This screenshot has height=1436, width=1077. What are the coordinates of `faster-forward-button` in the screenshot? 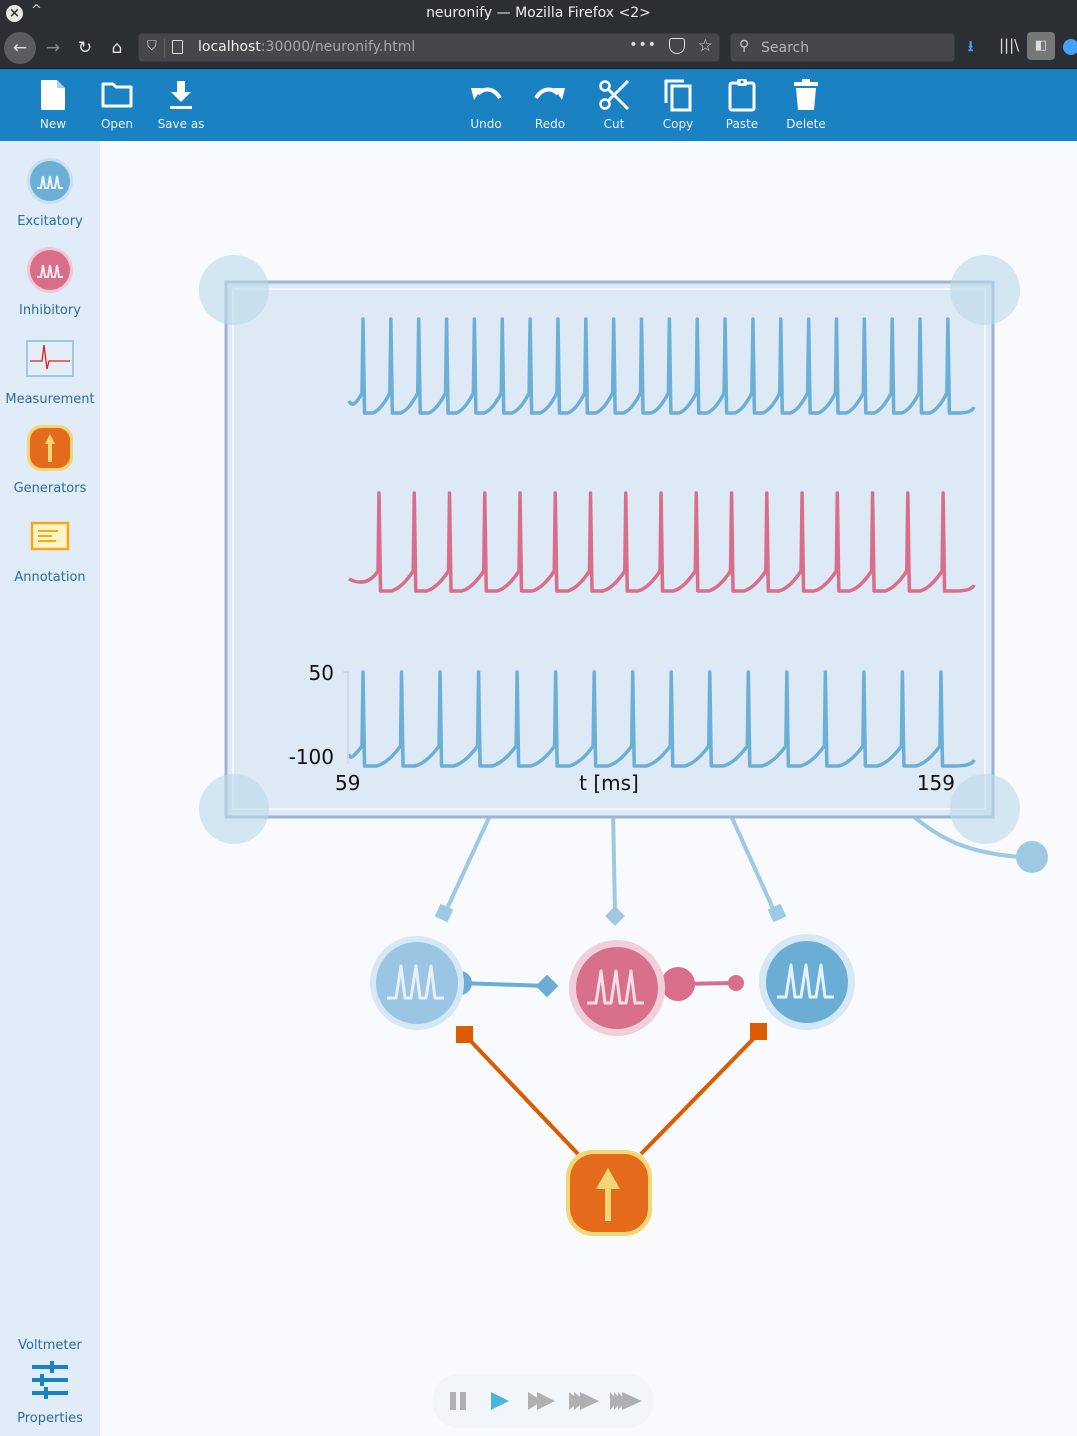 It's located at (584, 1401).